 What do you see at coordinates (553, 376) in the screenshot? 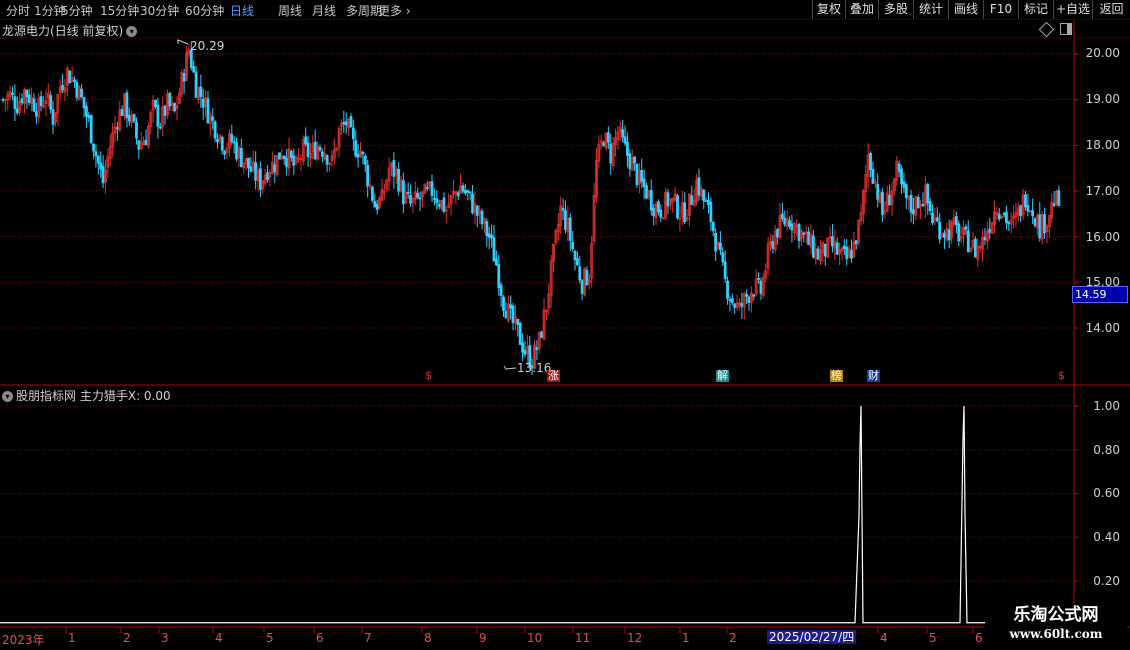
I see `event-marker-limit-up: 涨` at bounding box center [553, 376].